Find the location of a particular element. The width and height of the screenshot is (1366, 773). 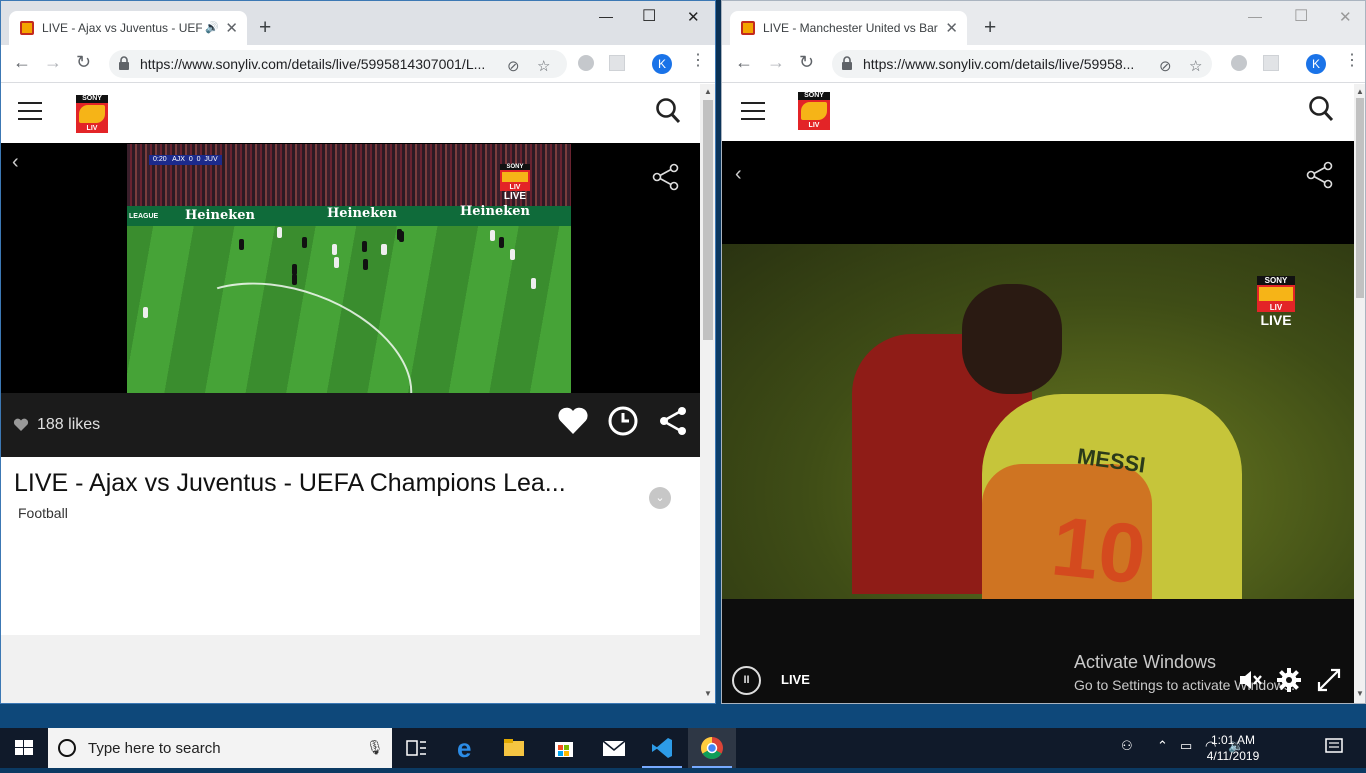

settings-gear-icon is located at coordinates (1289, 680).